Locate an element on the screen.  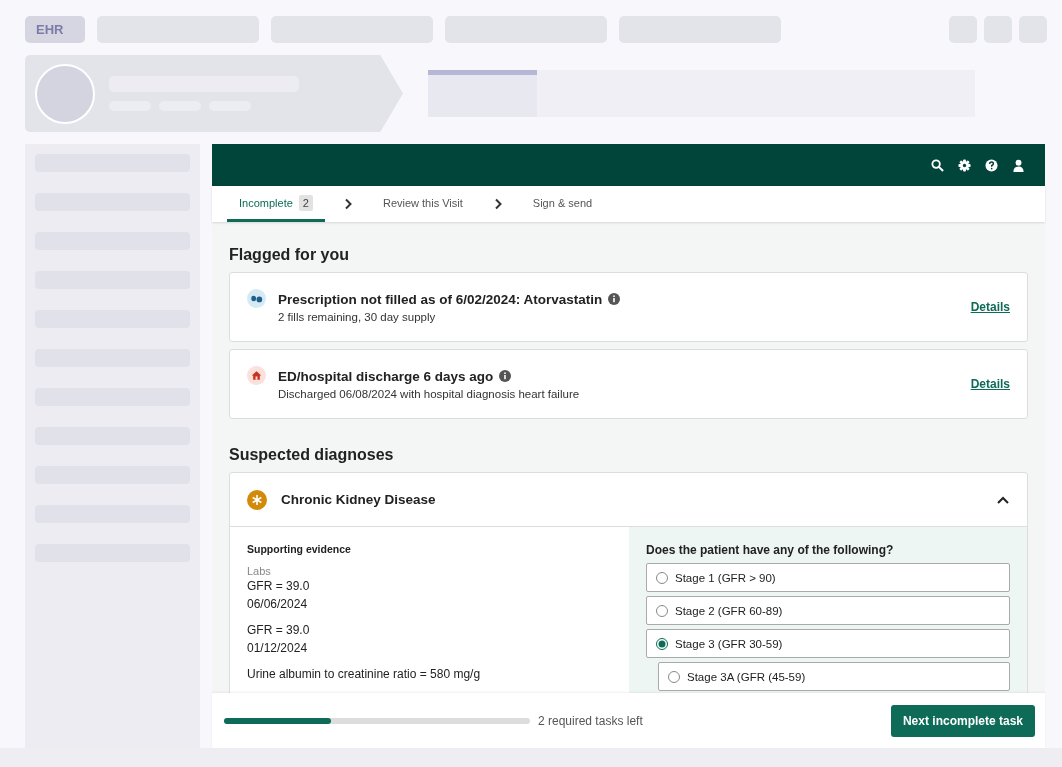
option-row: Stage 2 (GFR 60-89) is located at coordinates (828, 610).